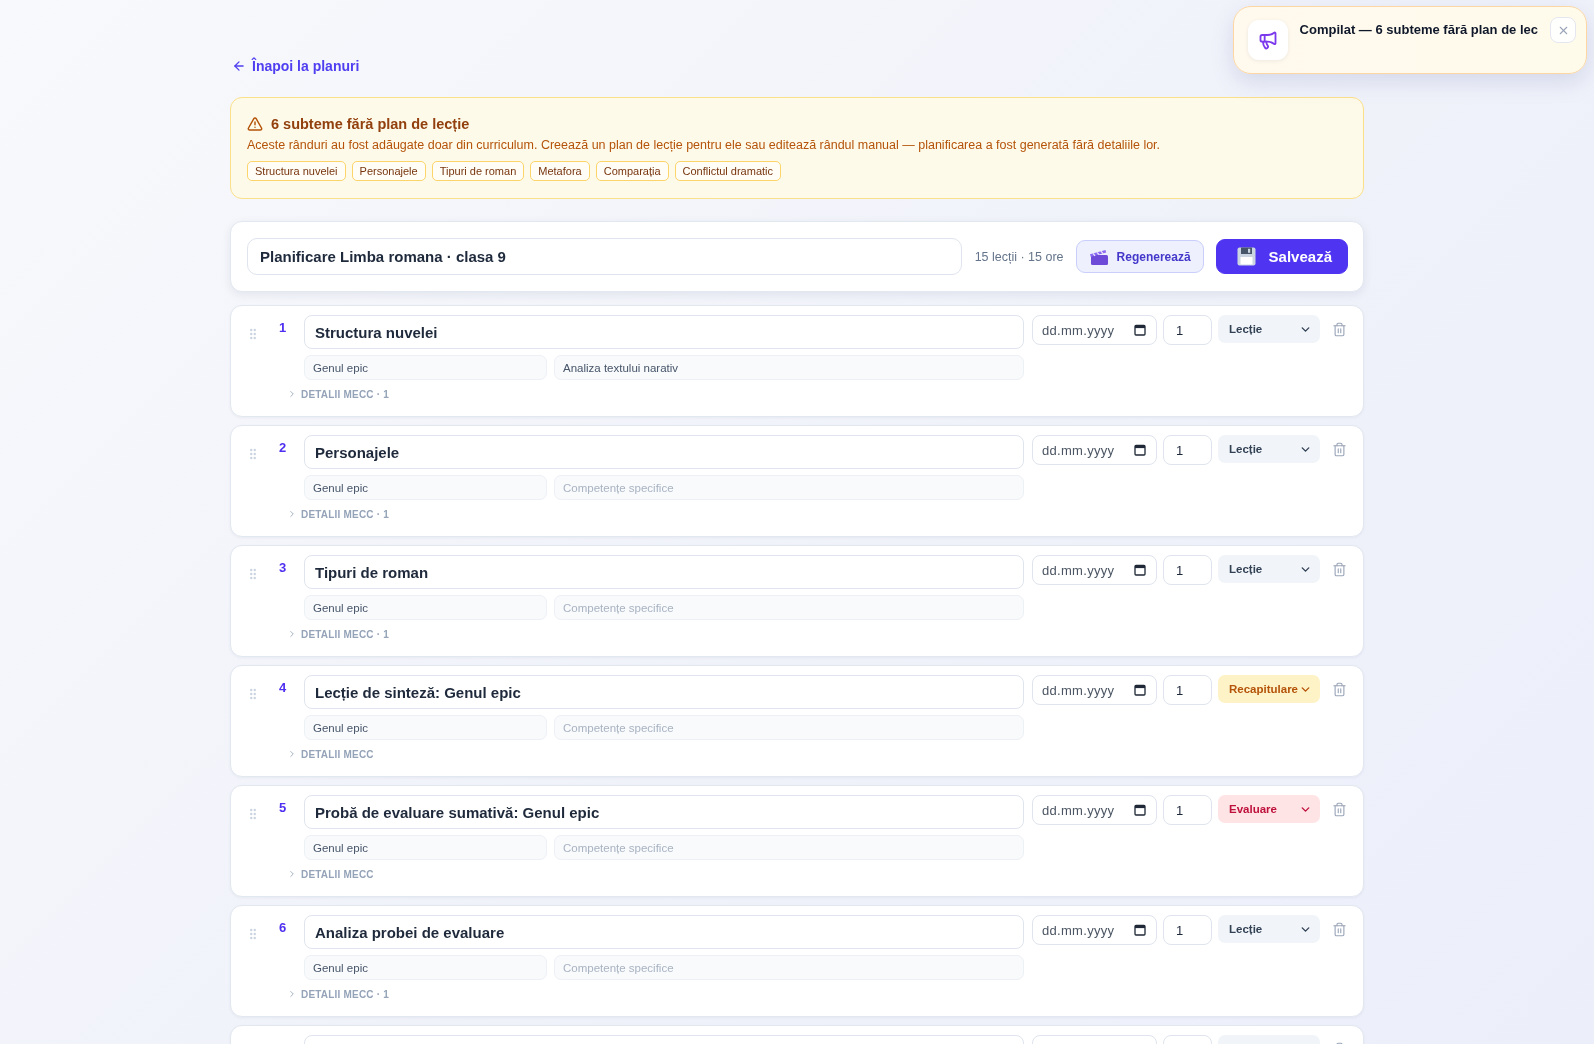 This screenshot has height=1044, width=1594. I want to click on title-input: Structura nuvelei, so click(664, 332).